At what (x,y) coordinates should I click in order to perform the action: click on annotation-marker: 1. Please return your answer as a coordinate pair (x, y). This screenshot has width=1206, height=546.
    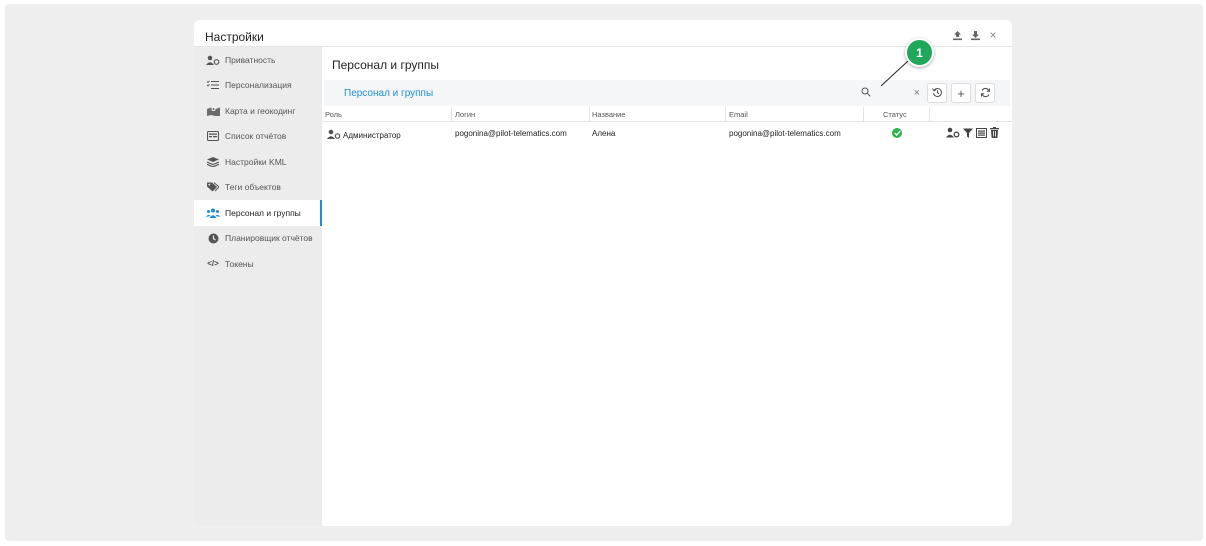
    Looking at the image, I should click on (919, 52).